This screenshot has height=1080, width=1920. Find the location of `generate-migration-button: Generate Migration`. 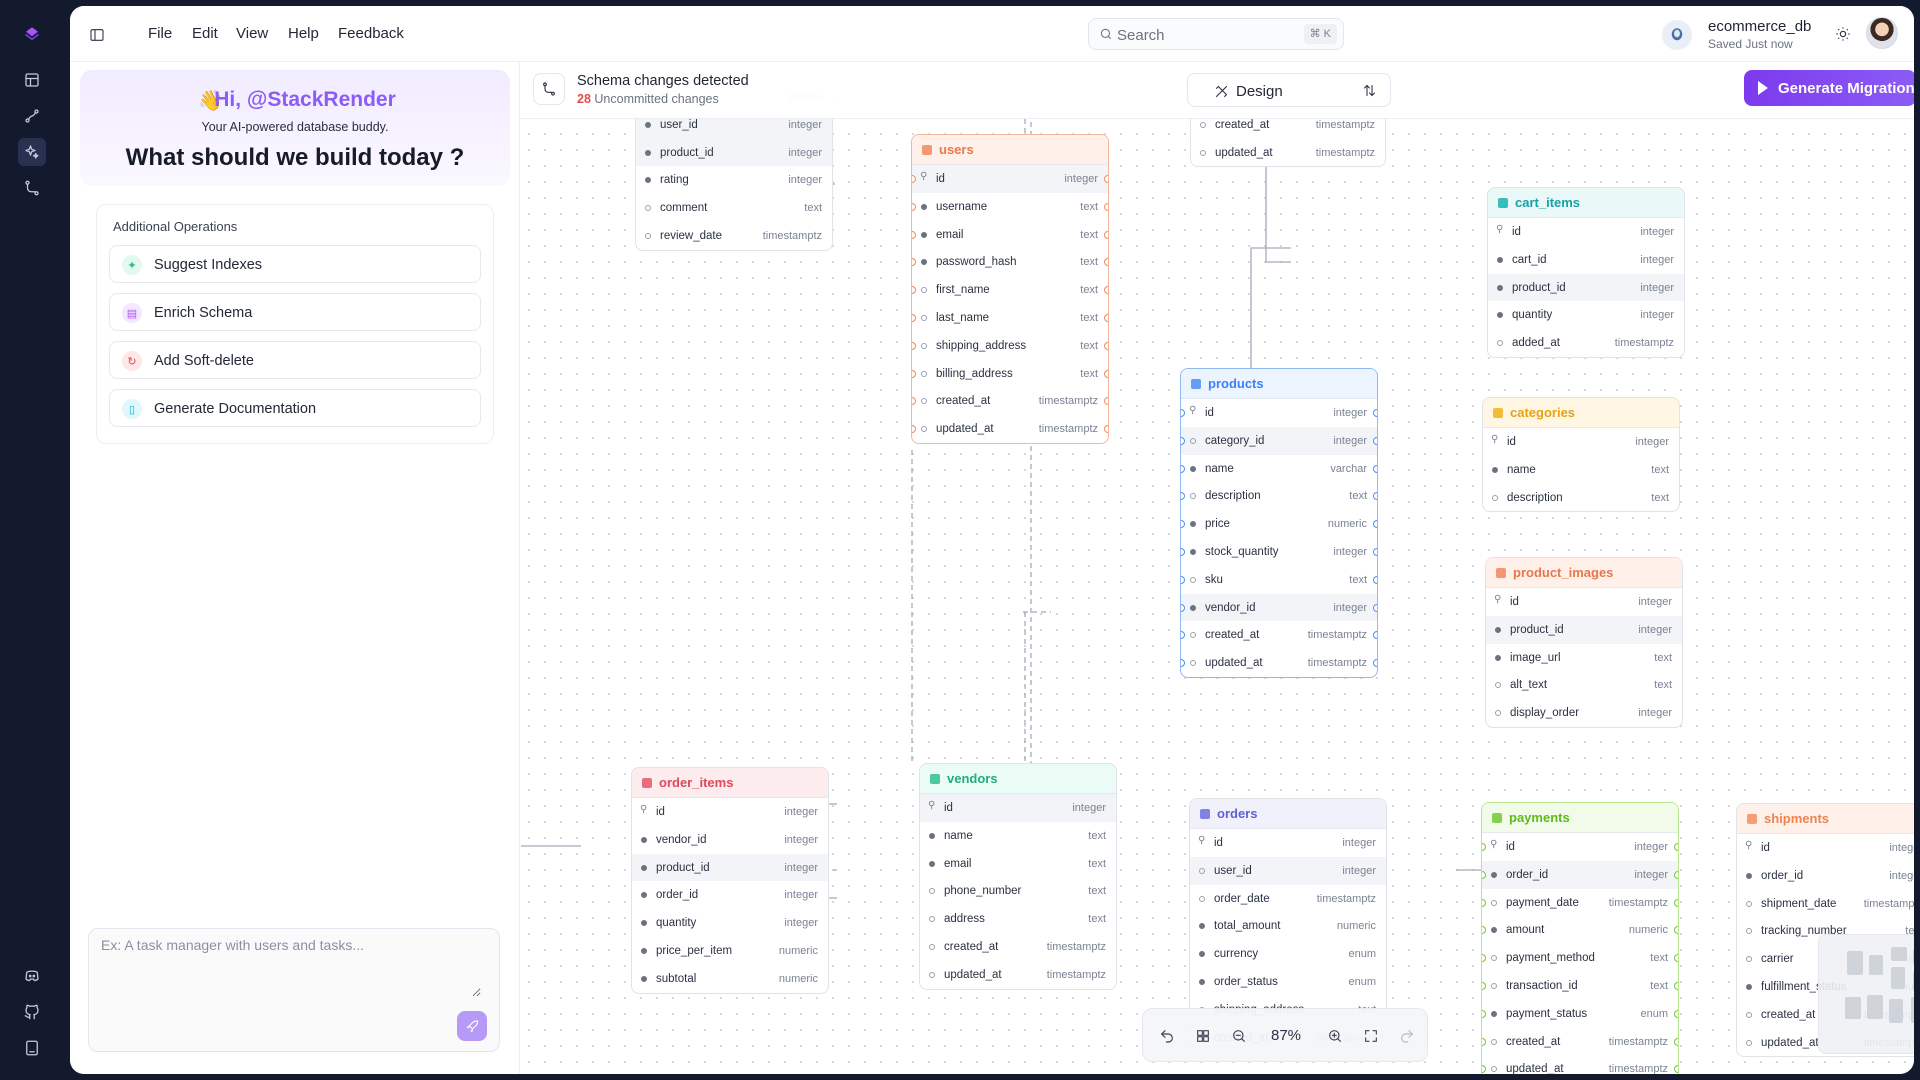

generate-migration-button: Generate Migration is located at coordinates (1829, 88).